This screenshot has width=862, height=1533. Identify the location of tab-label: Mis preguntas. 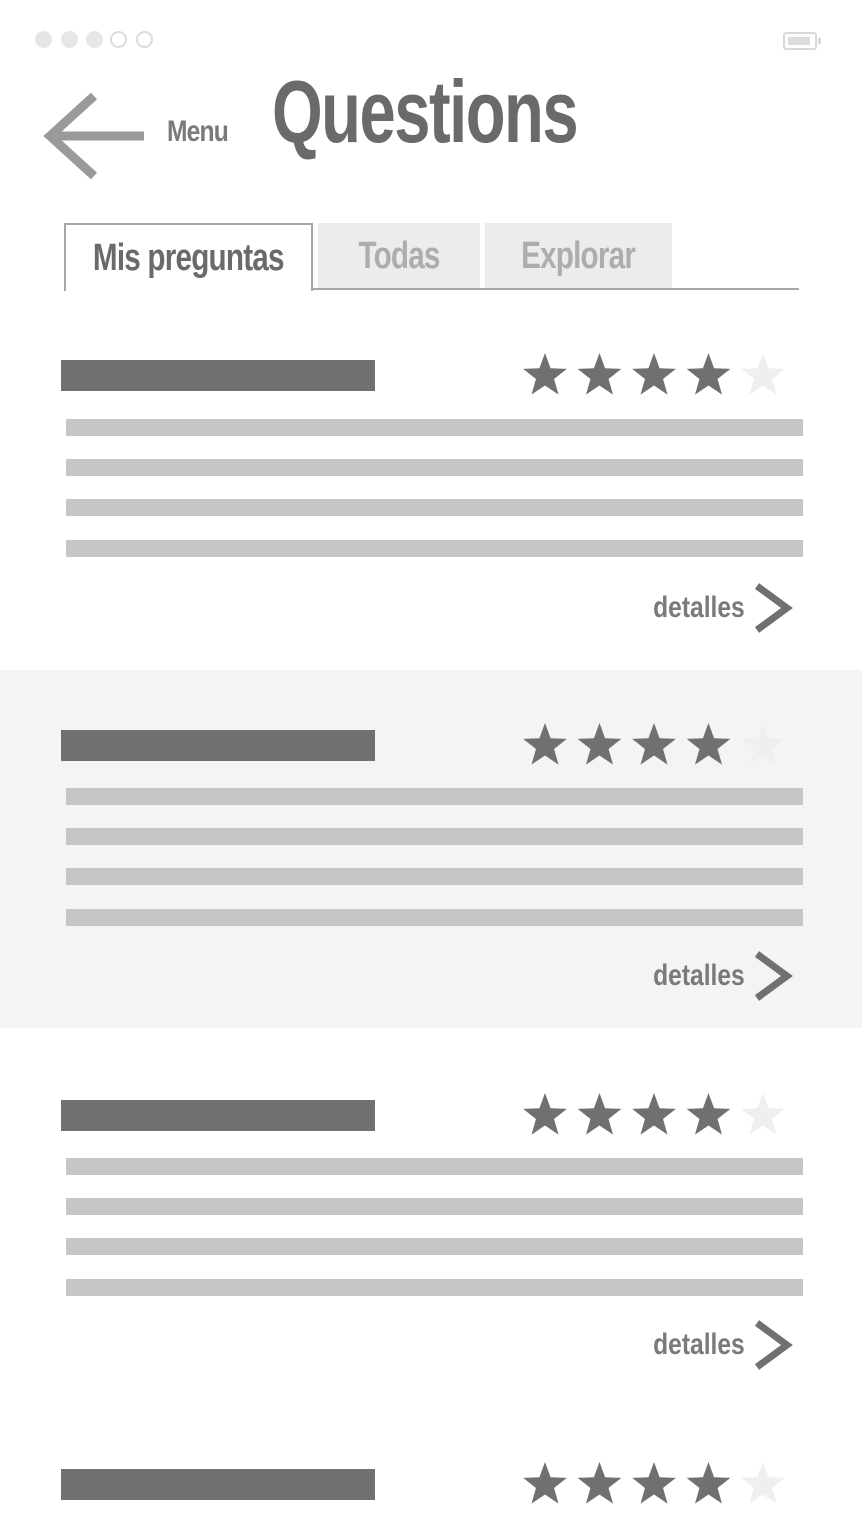
(189, 257).